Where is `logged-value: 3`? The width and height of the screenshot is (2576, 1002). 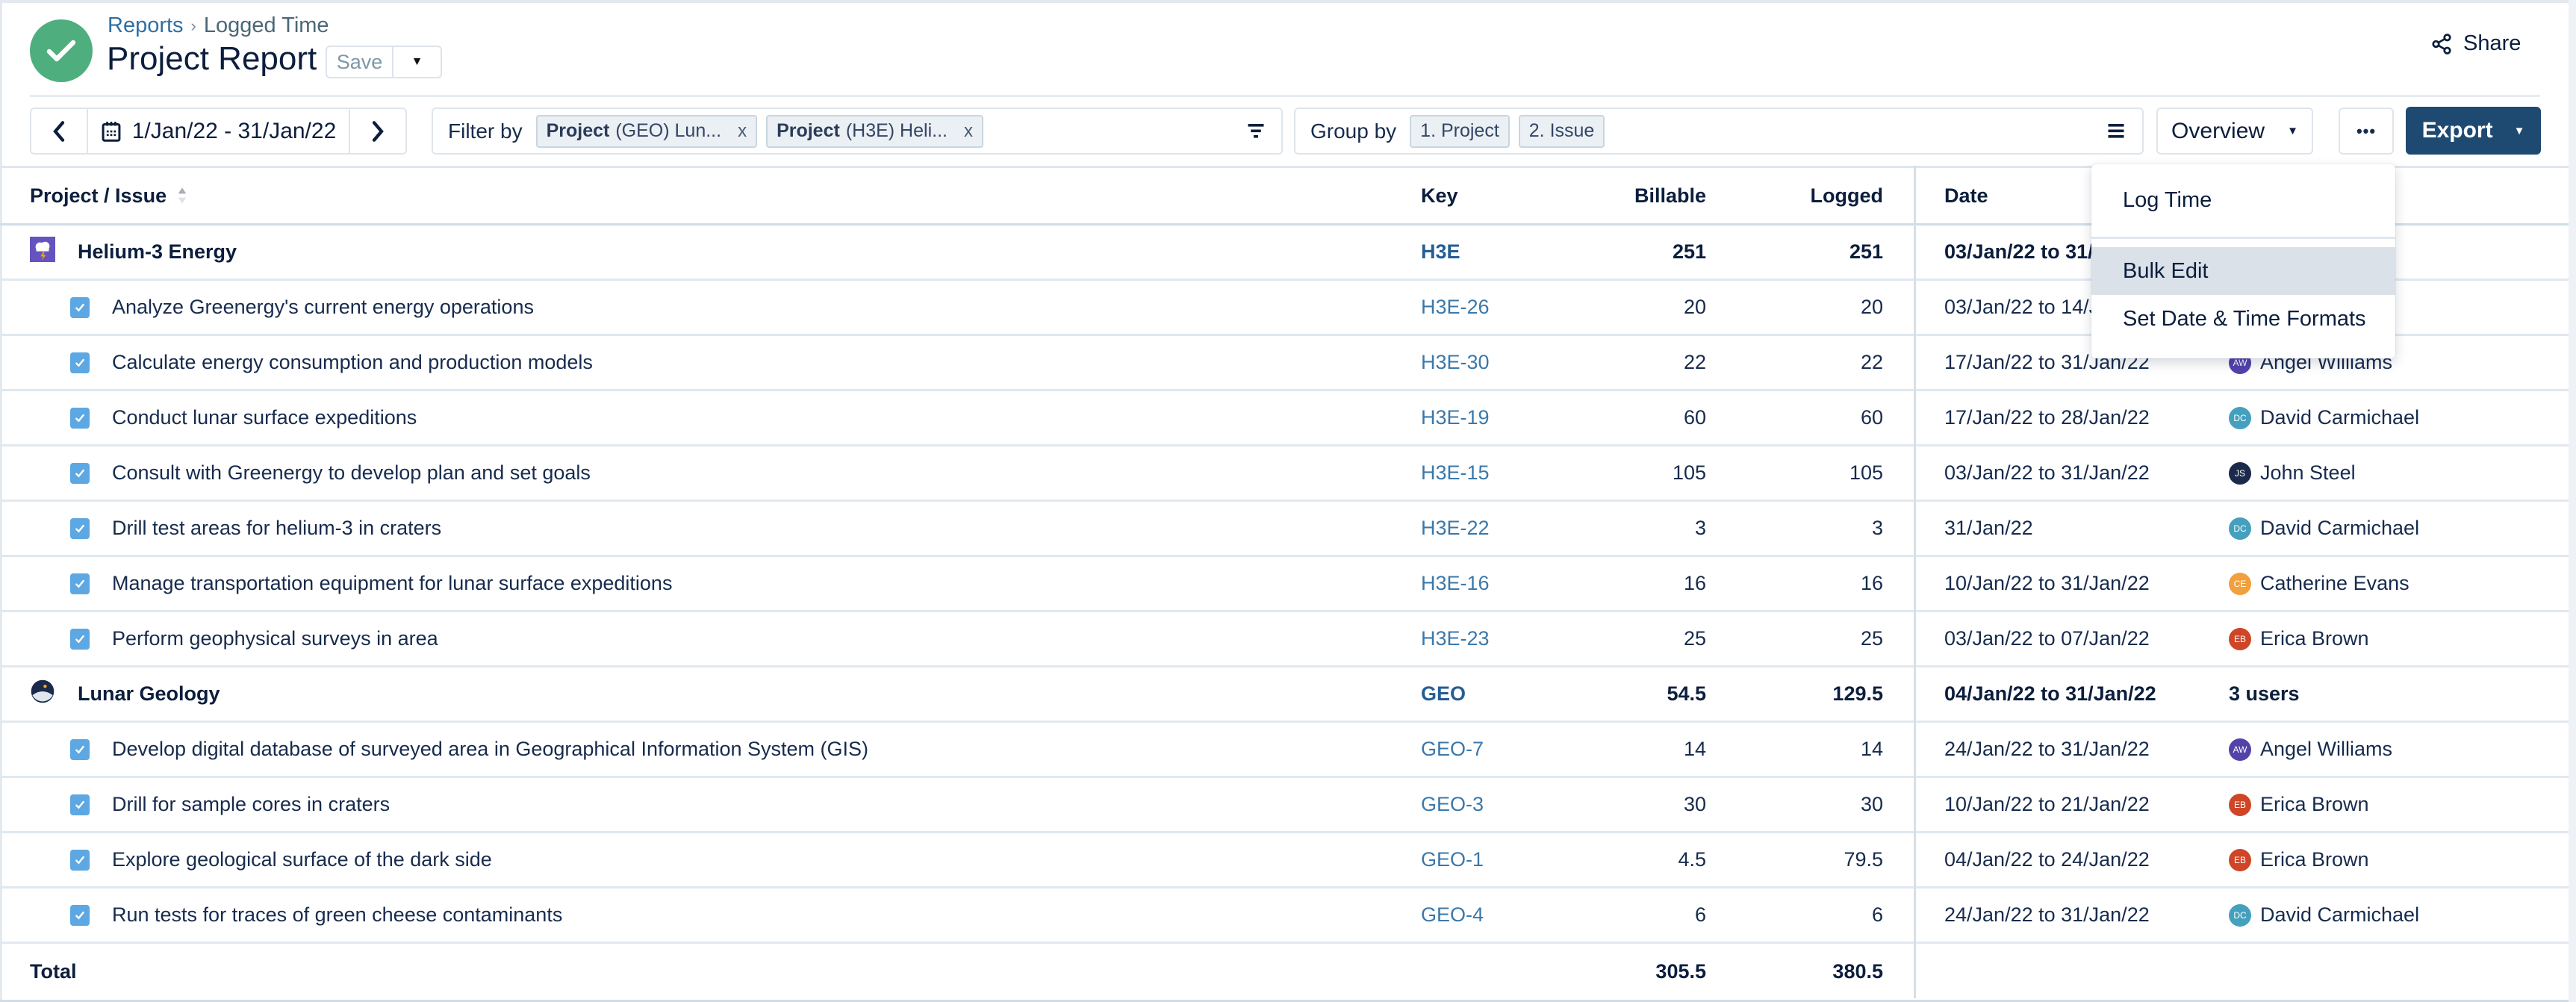
logged-value: 3 is located at coordinates (1877, 528).